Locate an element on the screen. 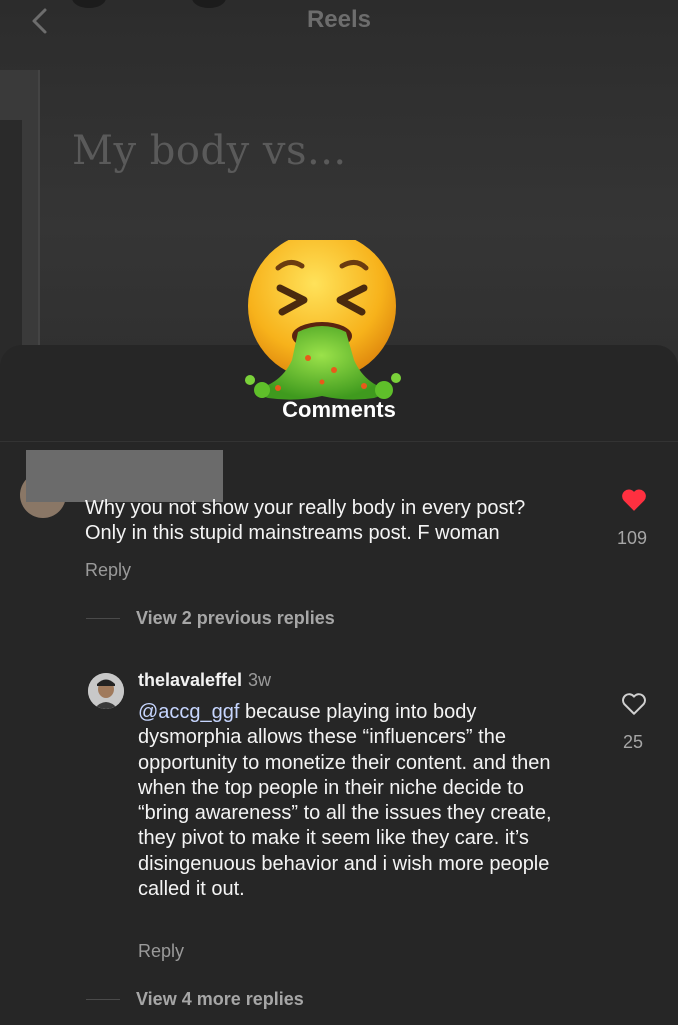 This screenshot has width=678, height=1025. video-door is located at coordinates (11, 245).